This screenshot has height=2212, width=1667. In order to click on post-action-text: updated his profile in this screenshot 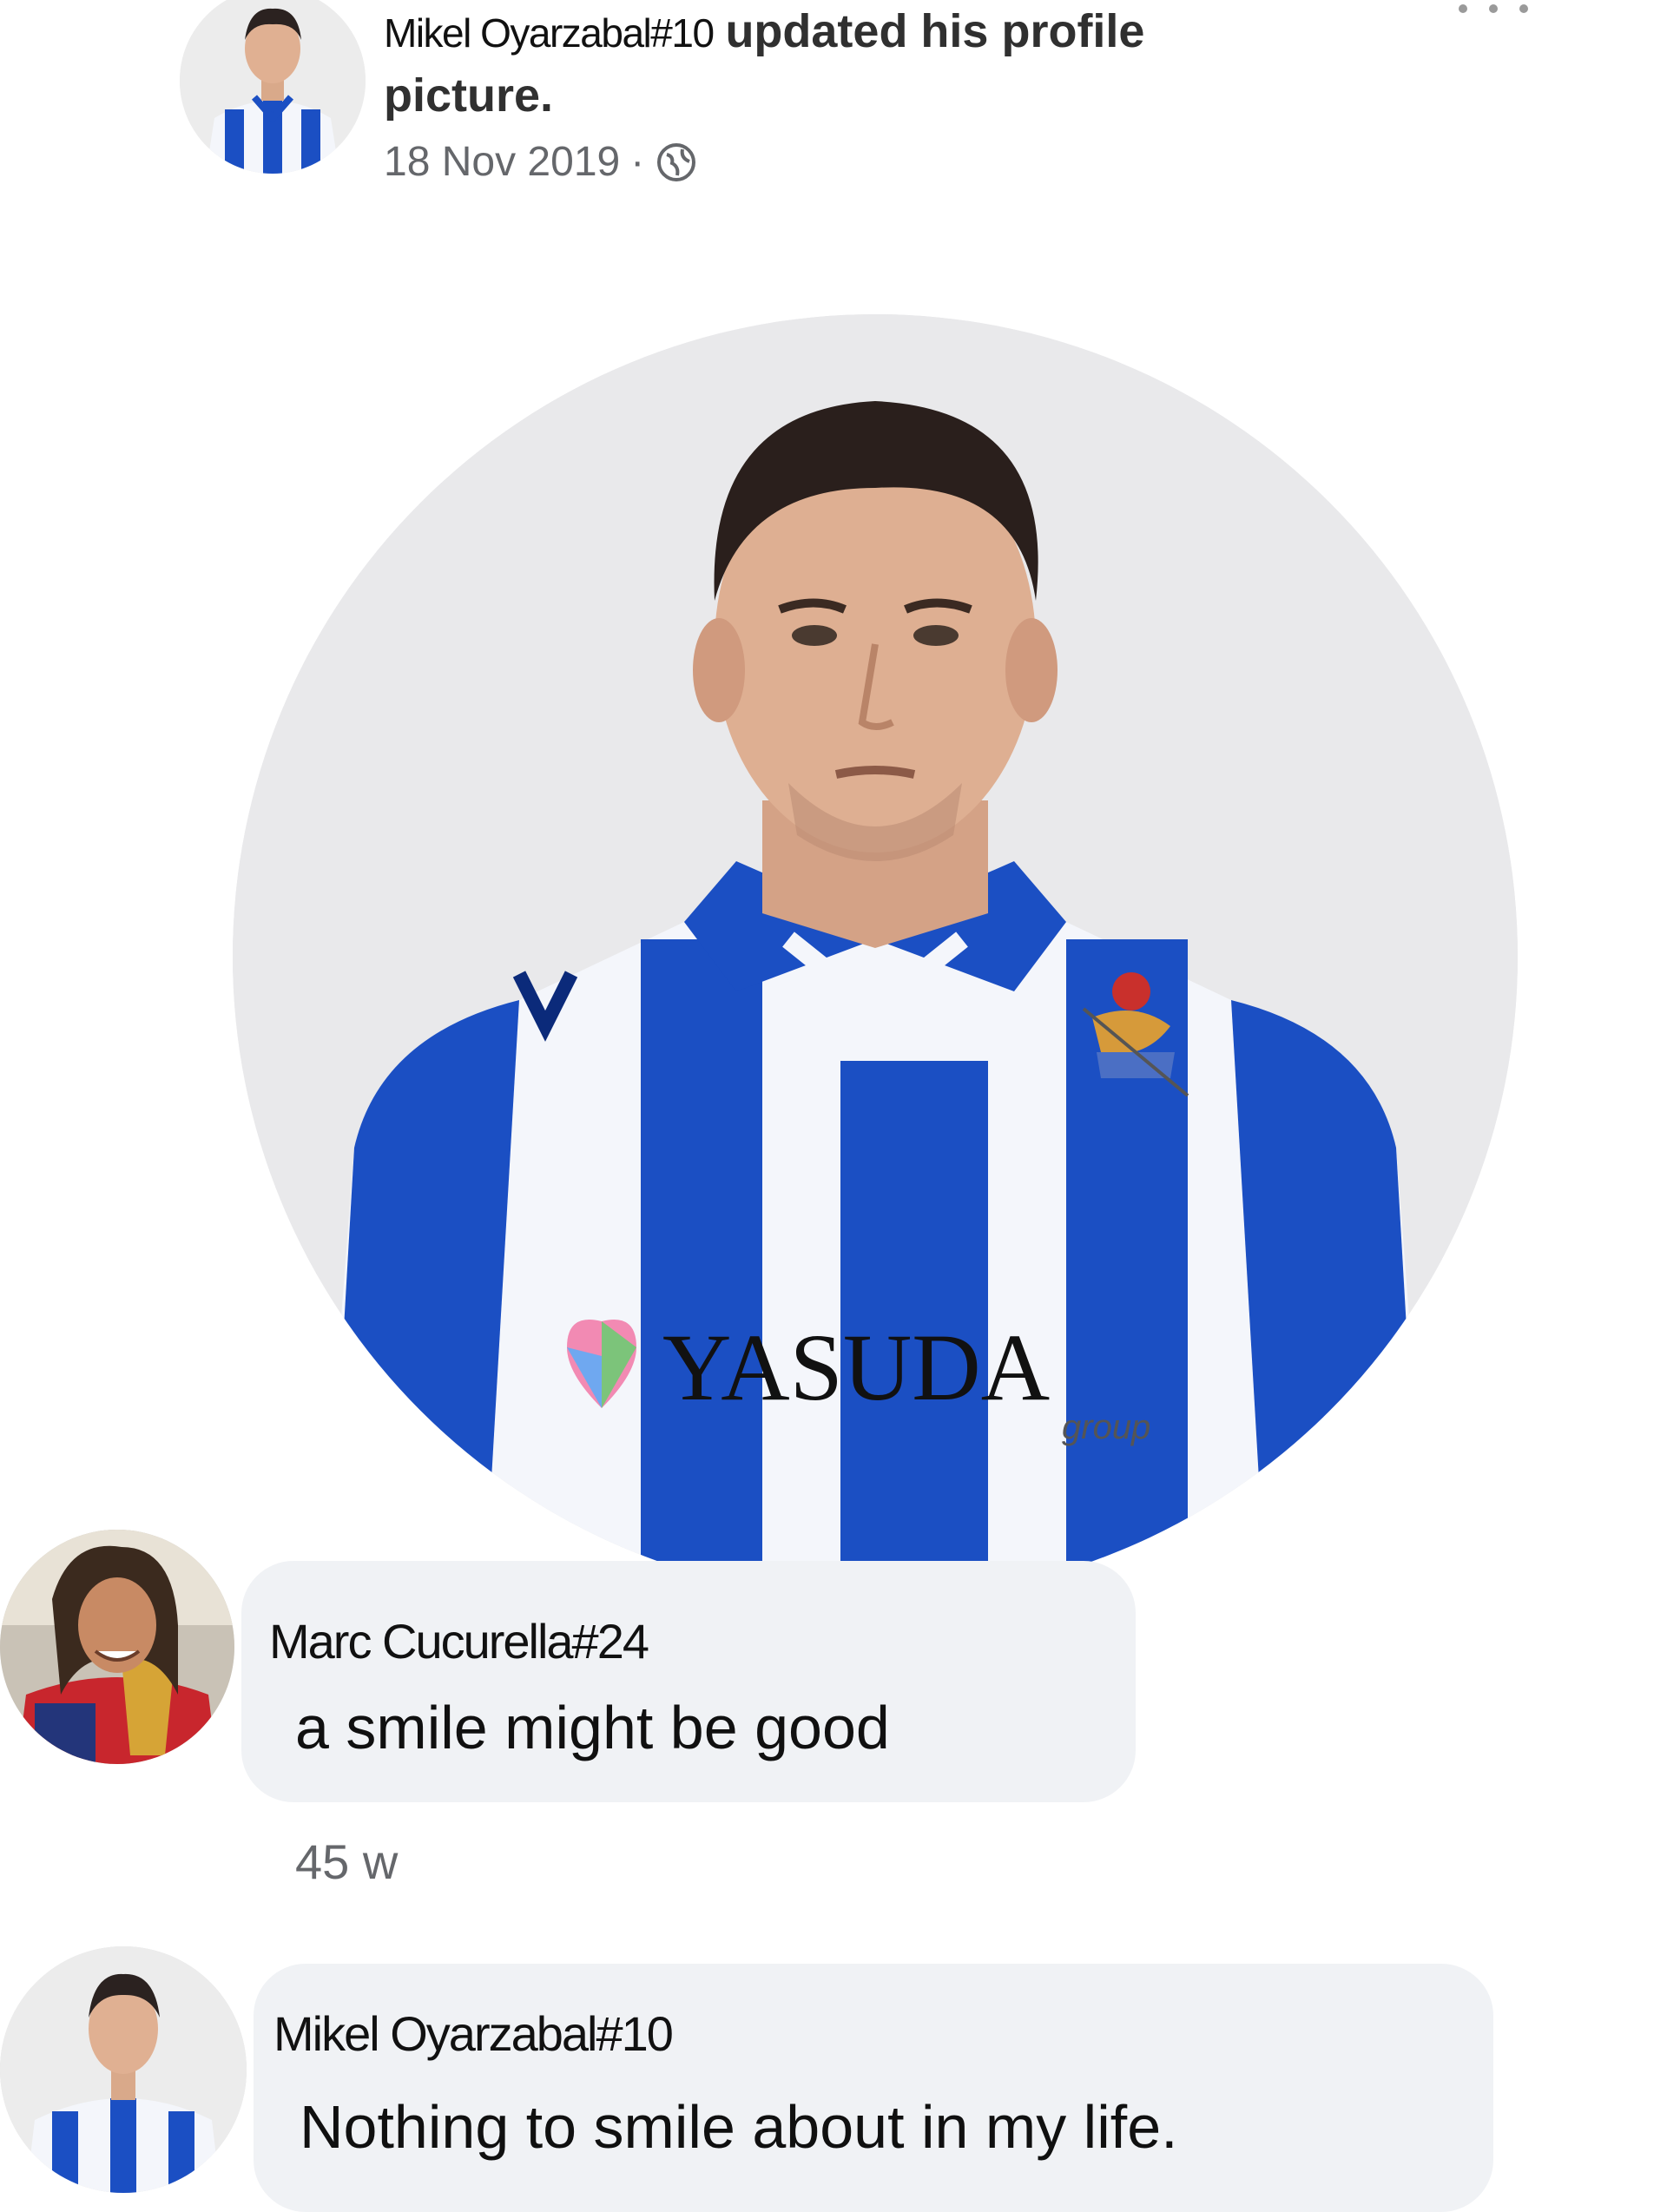, I will do `click(935, 31)`.